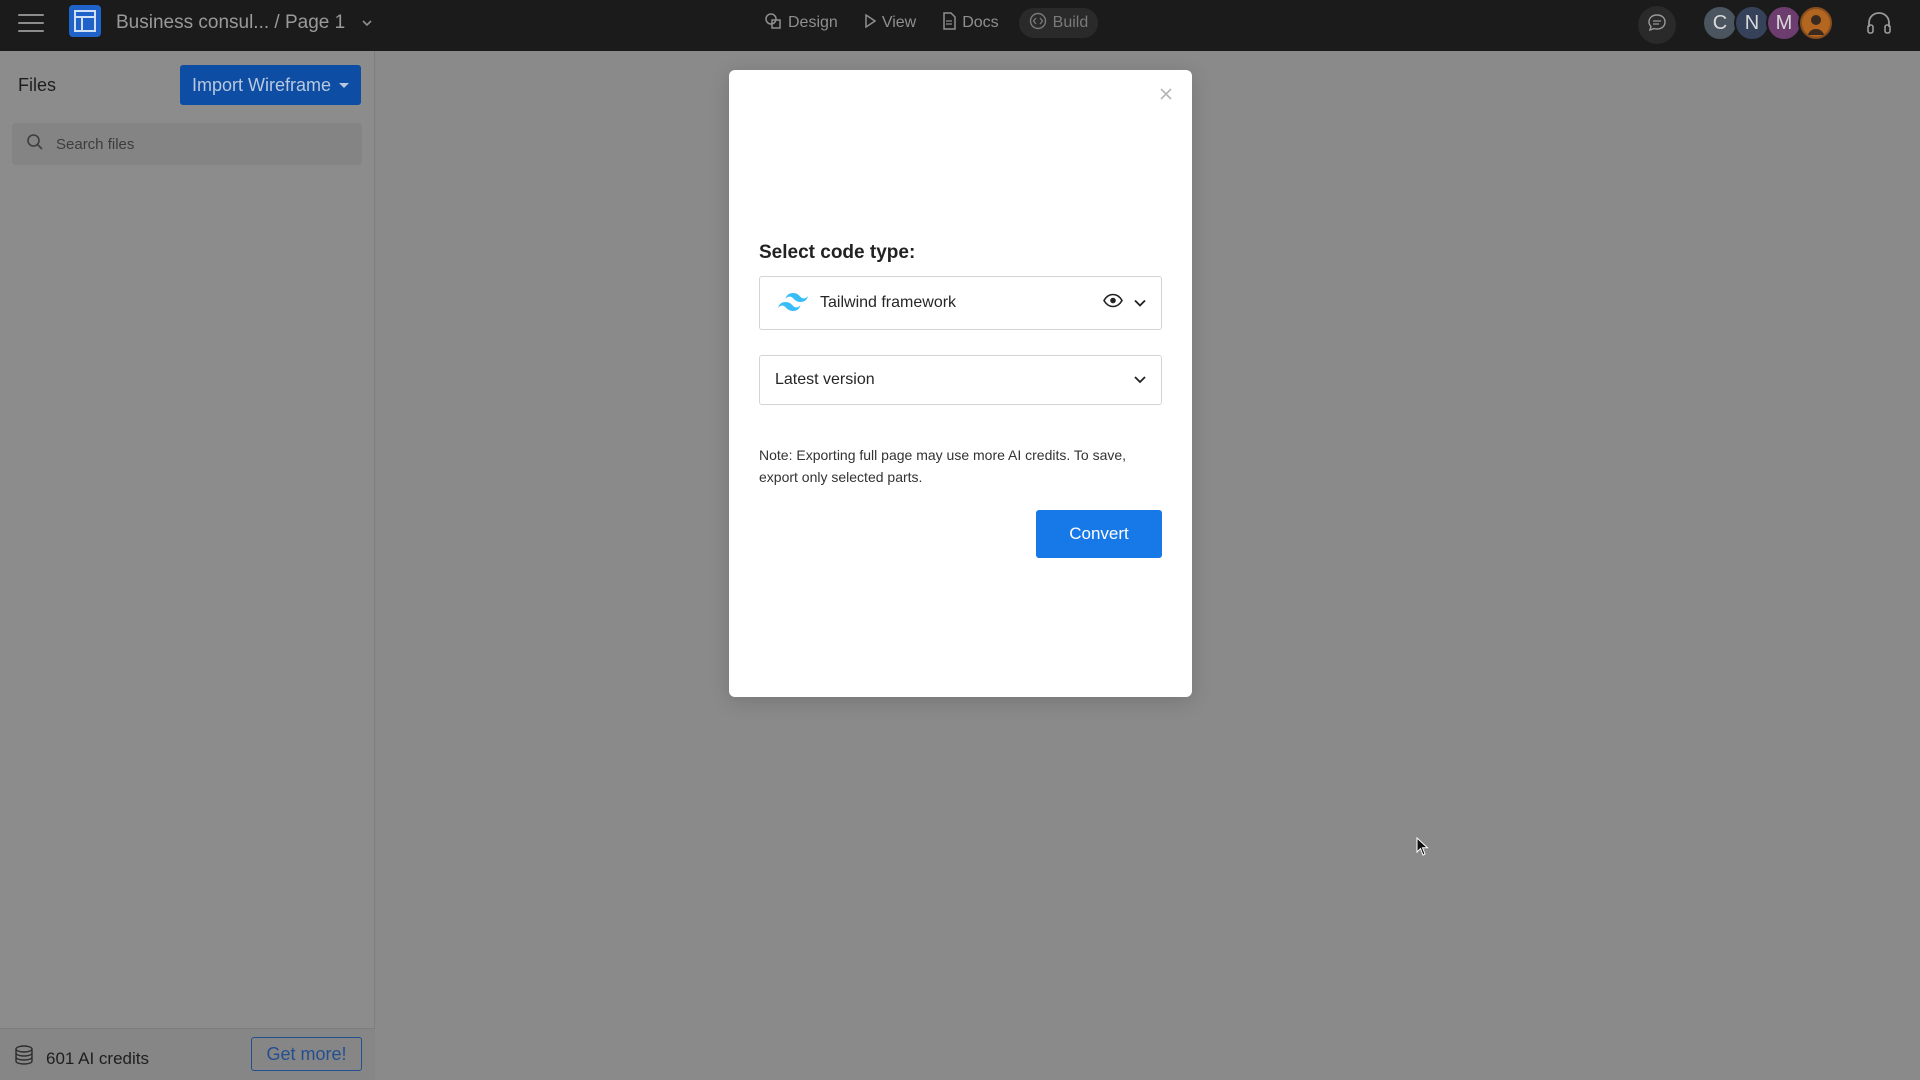  I want to click on close-icon, so click(1166, 96).